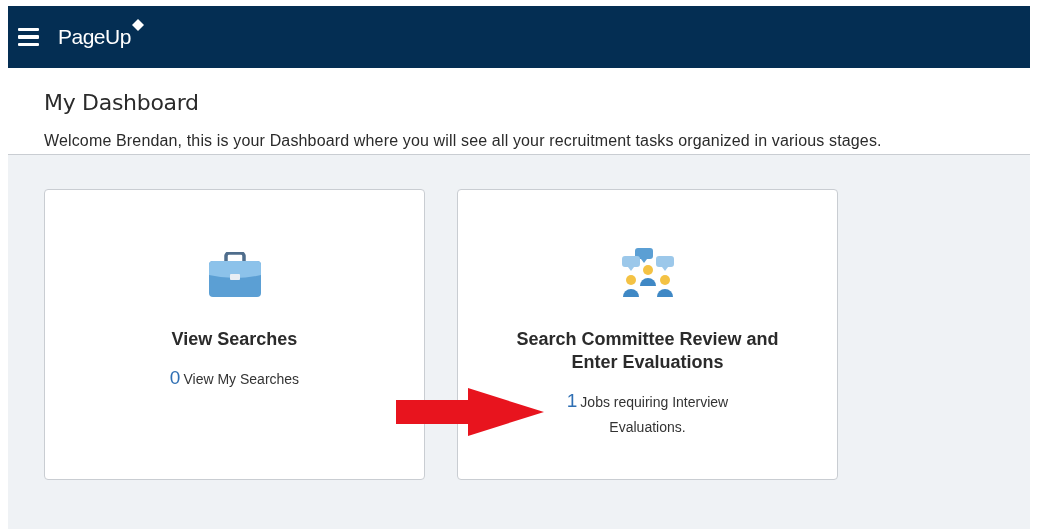  Describe the element at coordinates (94, 37) in the screenshot. I see `logo-text: PageUp` at that location.